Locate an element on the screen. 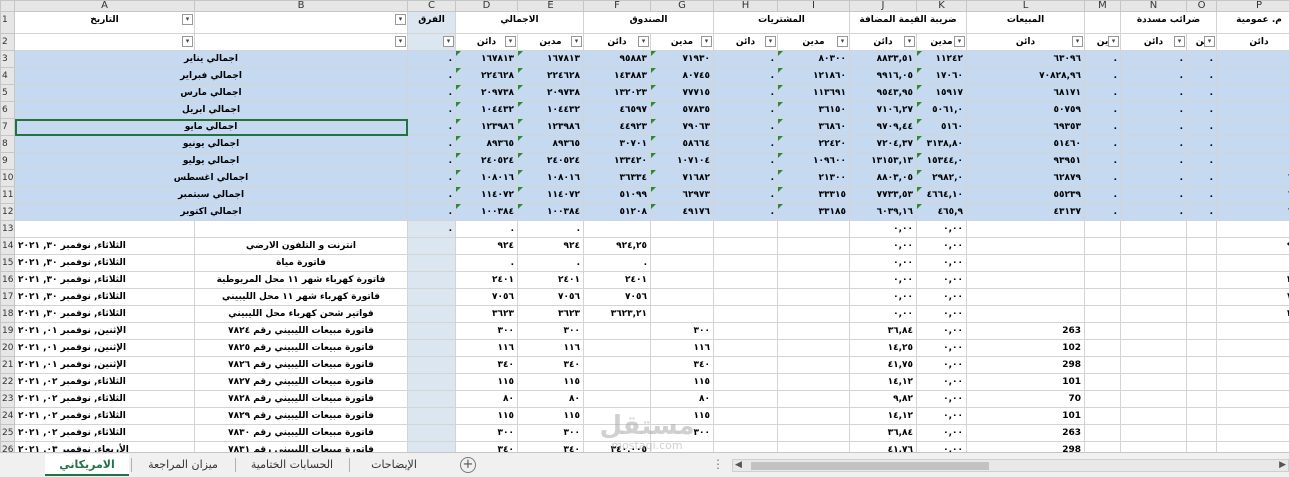 Image resolution: width=1289 pixels, height=477 pixels. header-purchases: المشتريات is located at coordinates (781, 22).